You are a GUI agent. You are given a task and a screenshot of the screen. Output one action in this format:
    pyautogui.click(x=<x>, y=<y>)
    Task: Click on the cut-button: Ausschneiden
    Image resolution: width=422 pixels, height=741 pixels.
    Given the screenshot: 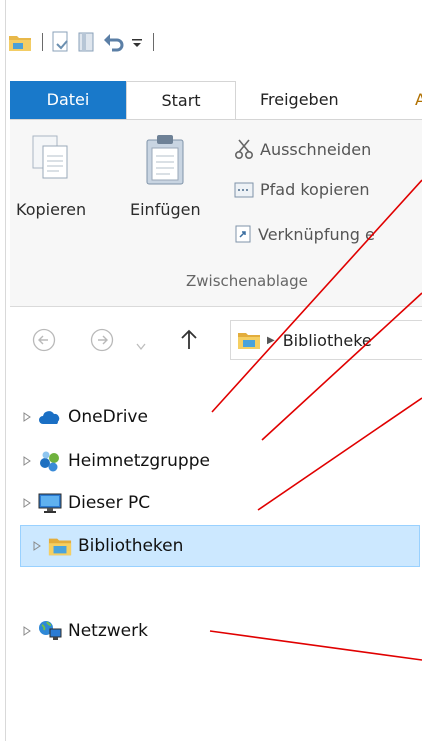 What is the action you would take?
    pyautogui.click(x=302, y=149)
    